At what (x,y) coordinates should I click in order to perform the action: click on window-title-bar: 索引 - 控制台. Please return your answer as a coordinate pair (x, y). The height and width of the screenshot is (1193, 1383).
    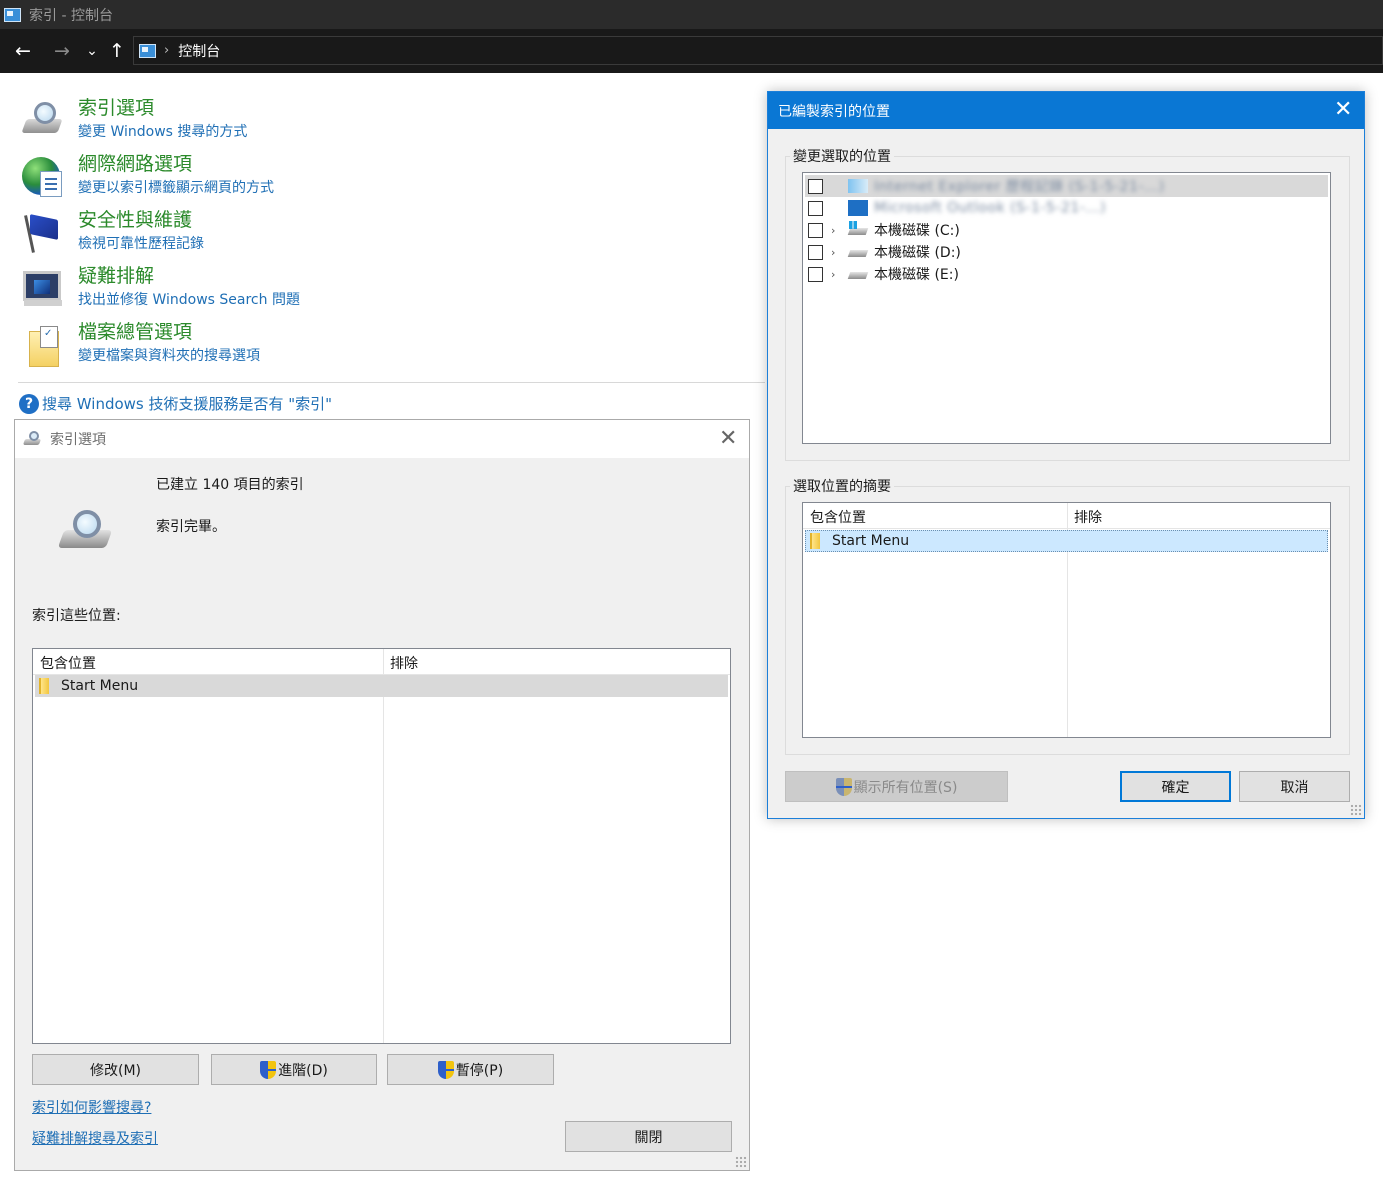
    Looking at the image, I should click on (691, 14).